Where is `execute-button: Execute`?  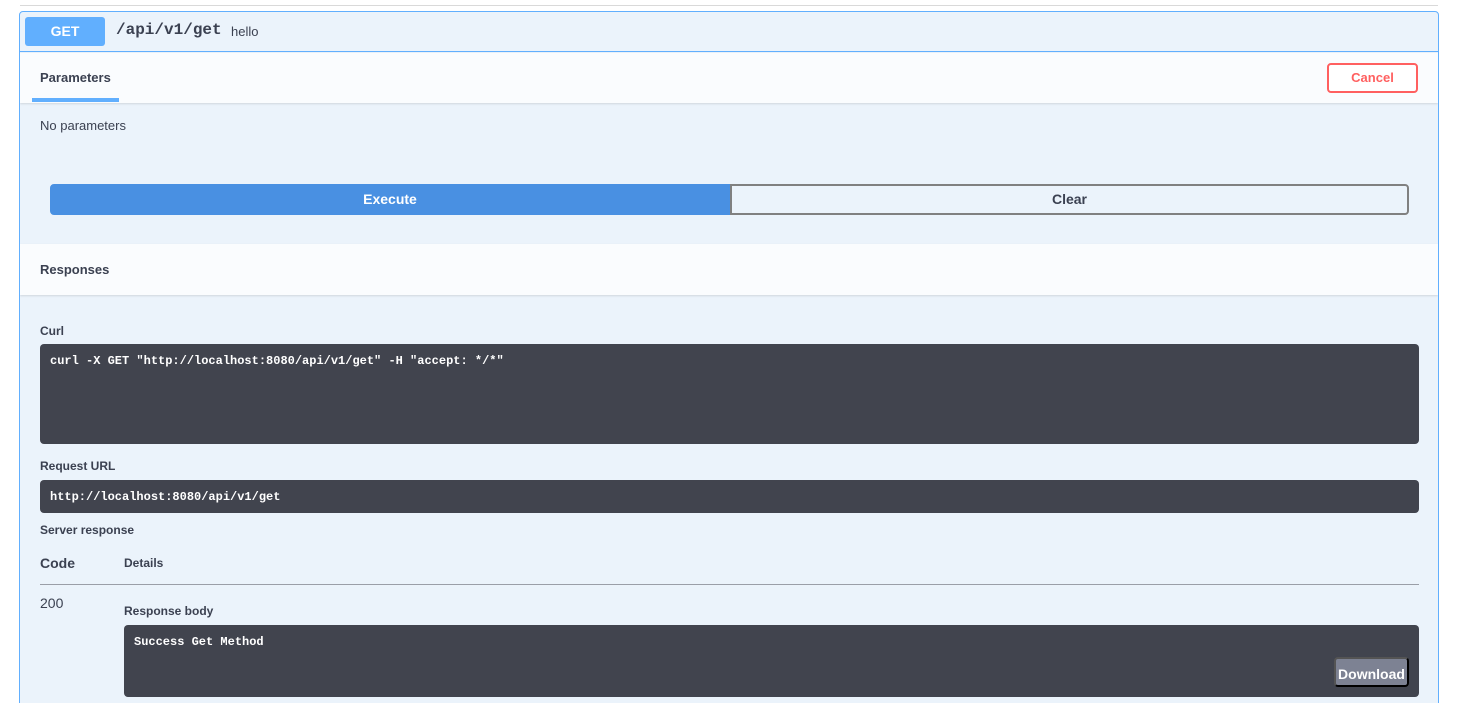
execute-button: Execute is located at coordinates (390, 199).